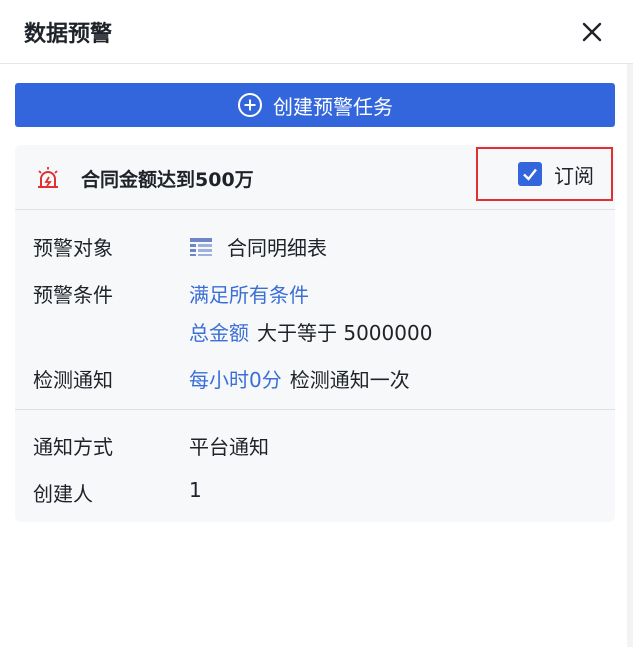 The height and width of the screenshot is (647, 633). What do you see at coordinates (530, 174) in the screenshot?
I see `checkbox-checked-icon` at bounding box center [530, 174].